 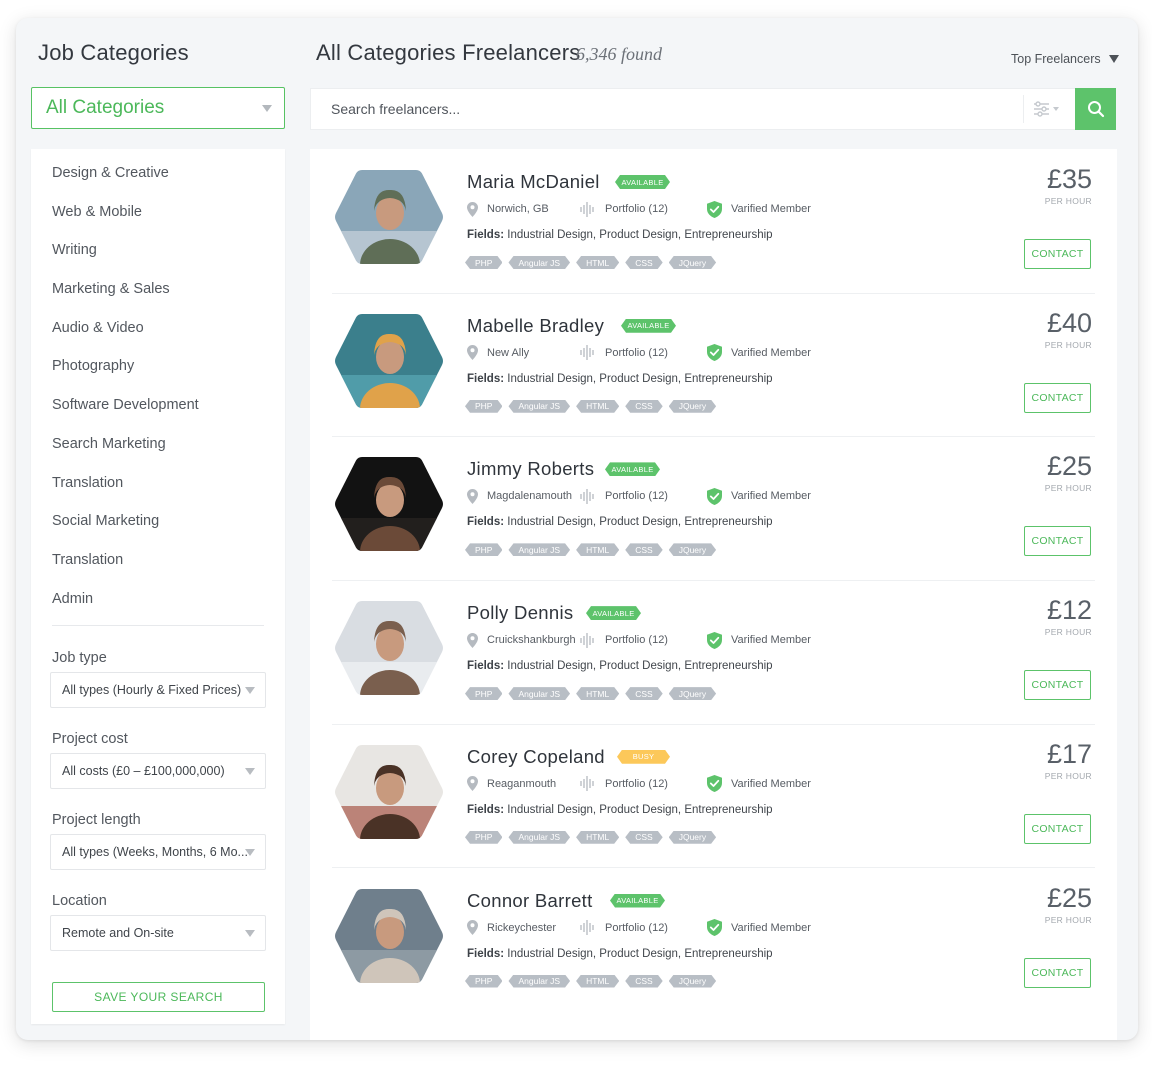 What do you see at coordinates (267, 108) in the screenshot?
I see `chevron-down-icon` at bounding box center [267, 108].